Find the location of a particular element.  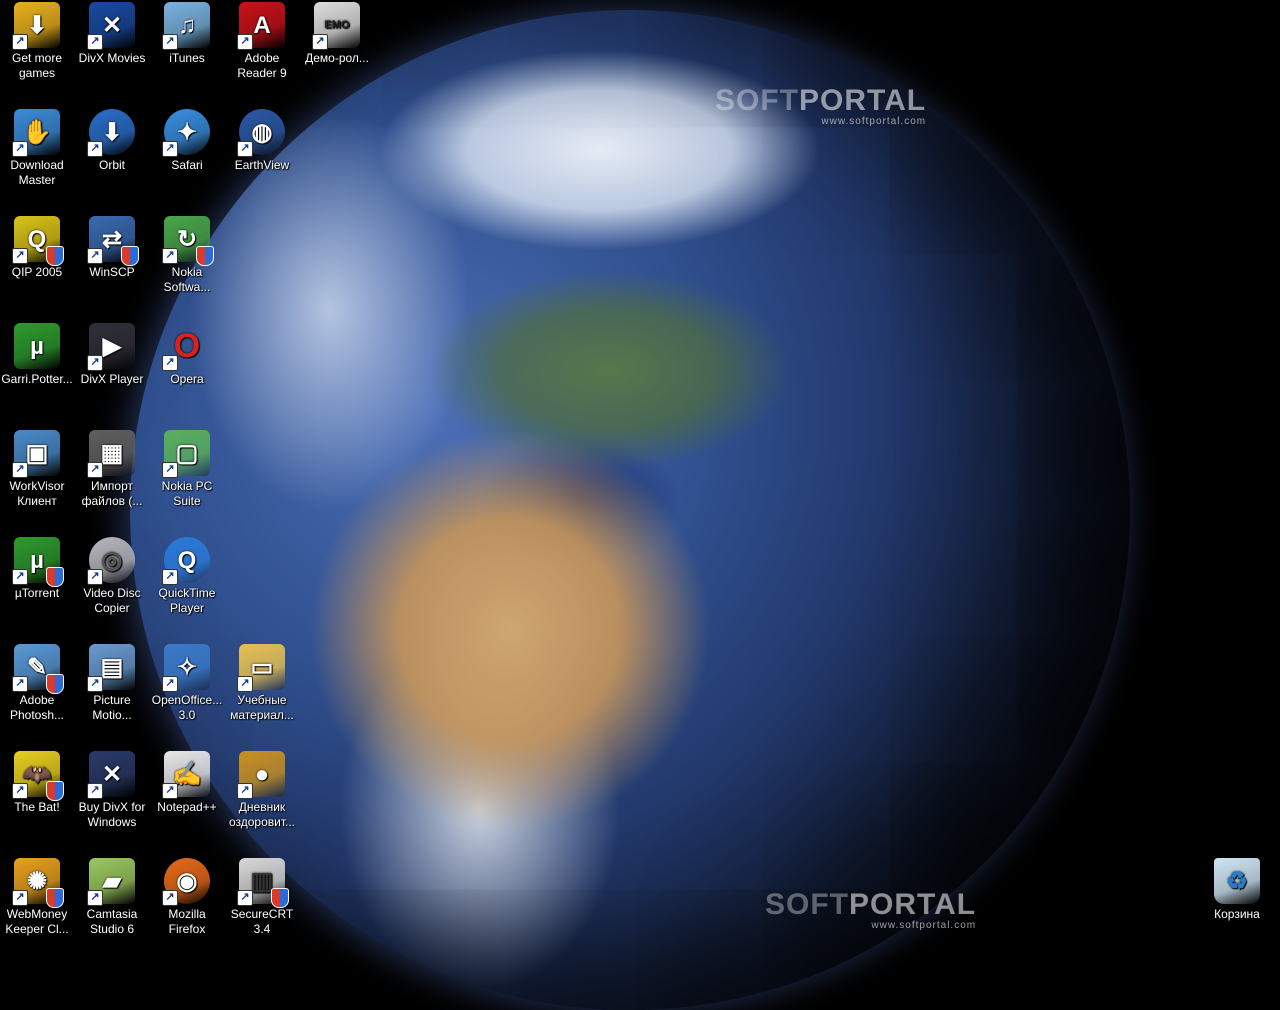

desktop-icon-workvisor: ▣ ↗ WorkVisor Клиент is located at coordinates (37, 468).